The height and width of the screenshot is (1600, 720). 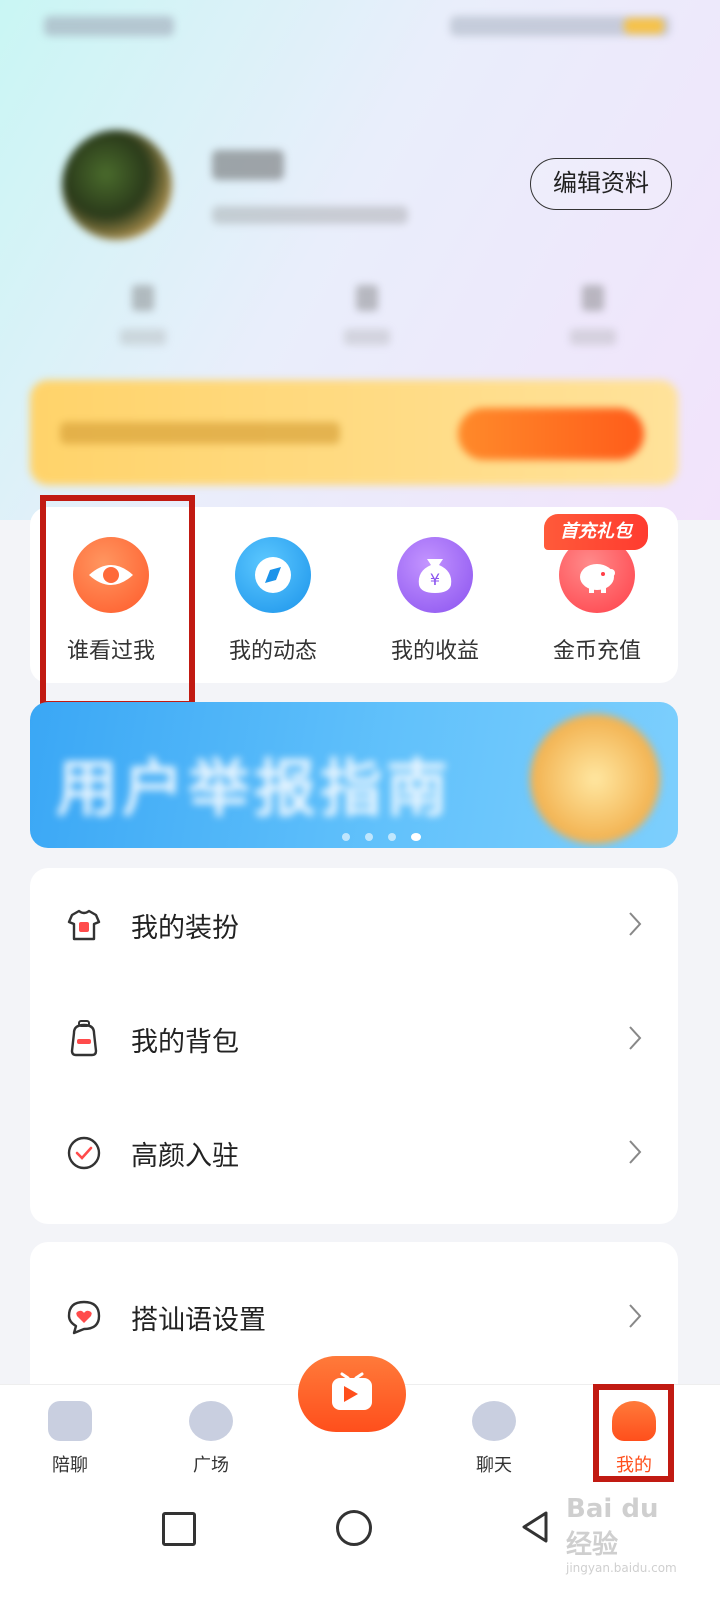 I want to click on username-blurred, so click(x=248, y=165).